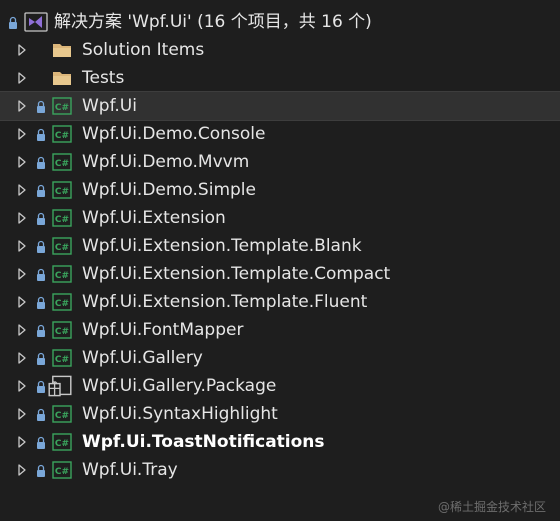 The width and height of the screenshot is (560, 521). What do you see at coordinates (213, 22) in the screenshot?
I see `solution-label: 解决方案 'Wpf.Ui' (16 个项目，共 16 个)` at bounding box center [213, 22].